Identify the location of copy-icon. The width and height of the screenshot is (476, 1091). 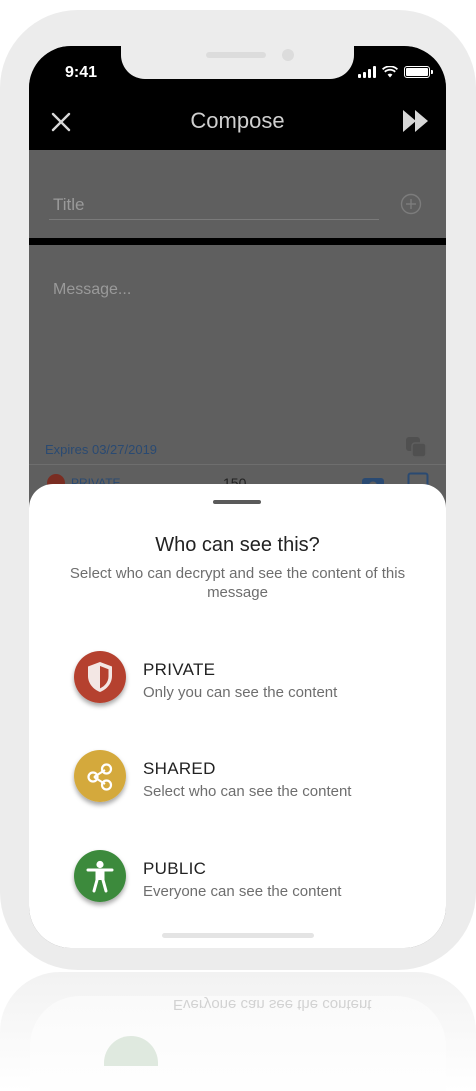
(416, 447).